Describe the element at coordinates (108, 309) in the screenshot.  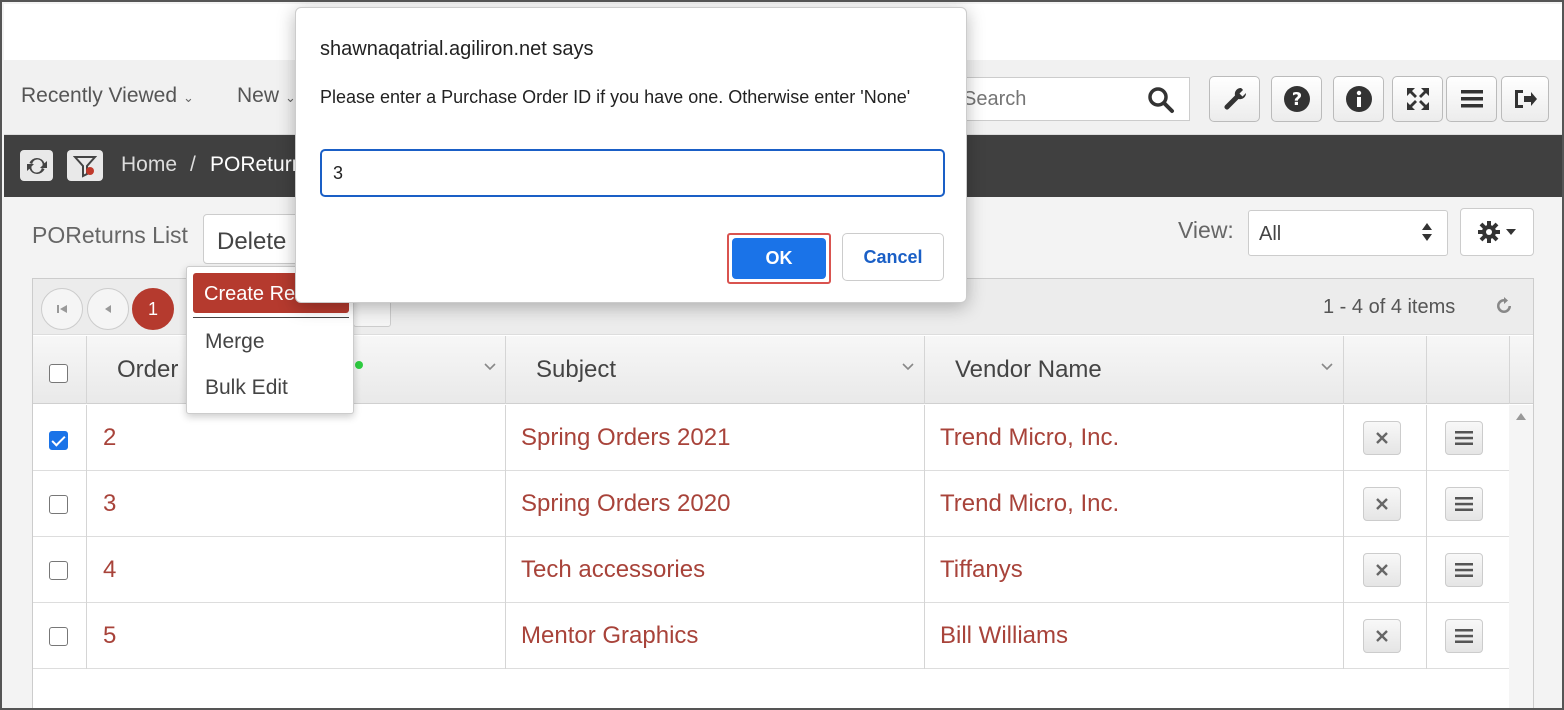
I see `prev-page-button` at that location.